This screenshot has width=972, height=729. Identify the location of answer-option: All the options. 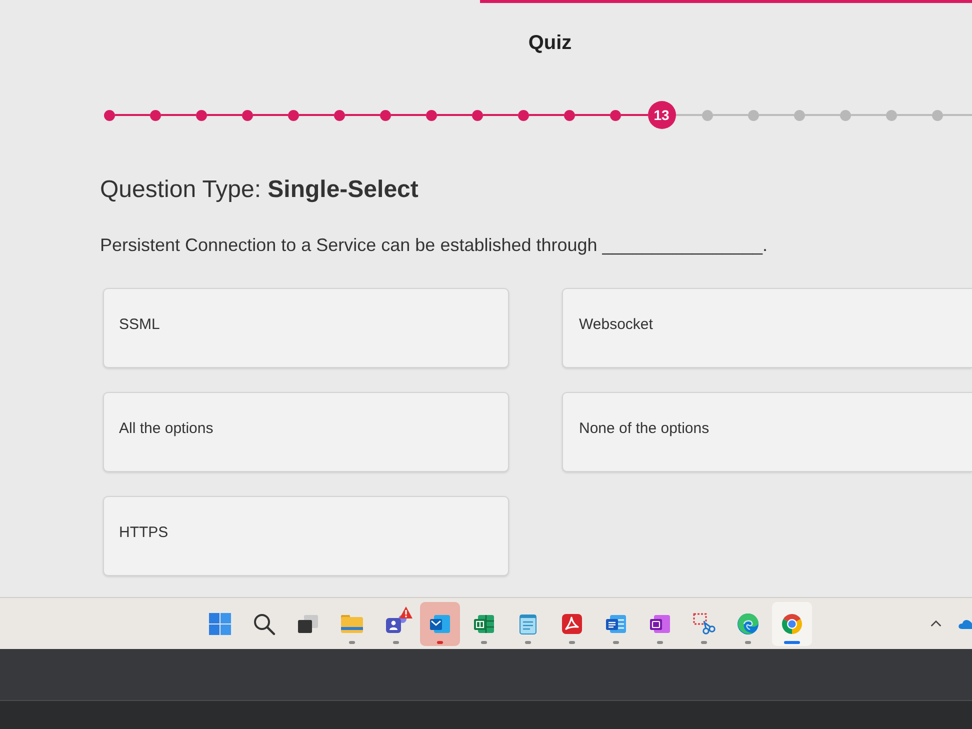
(306, 432).